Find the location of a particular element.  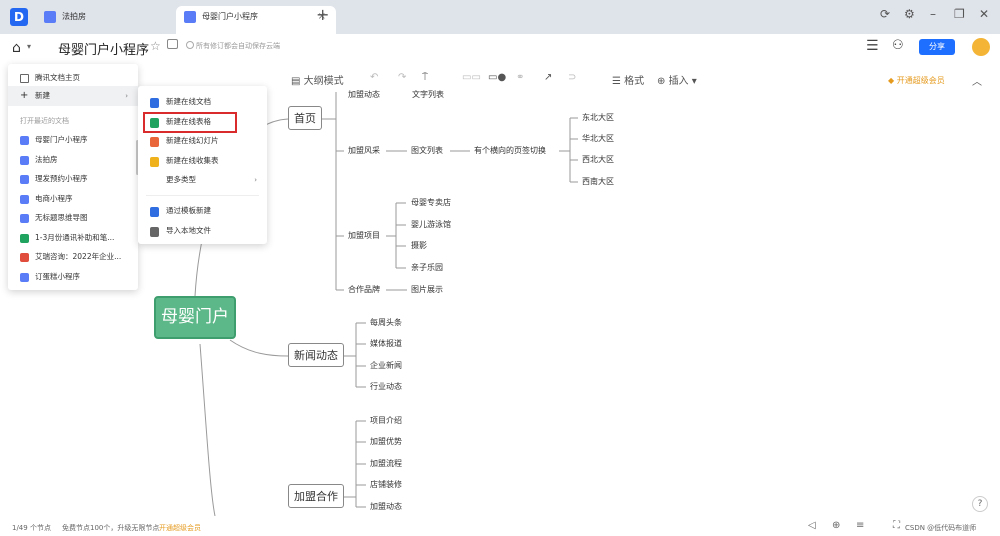

mindmap-node: 图片展示 is located at coordinates (427, 289).